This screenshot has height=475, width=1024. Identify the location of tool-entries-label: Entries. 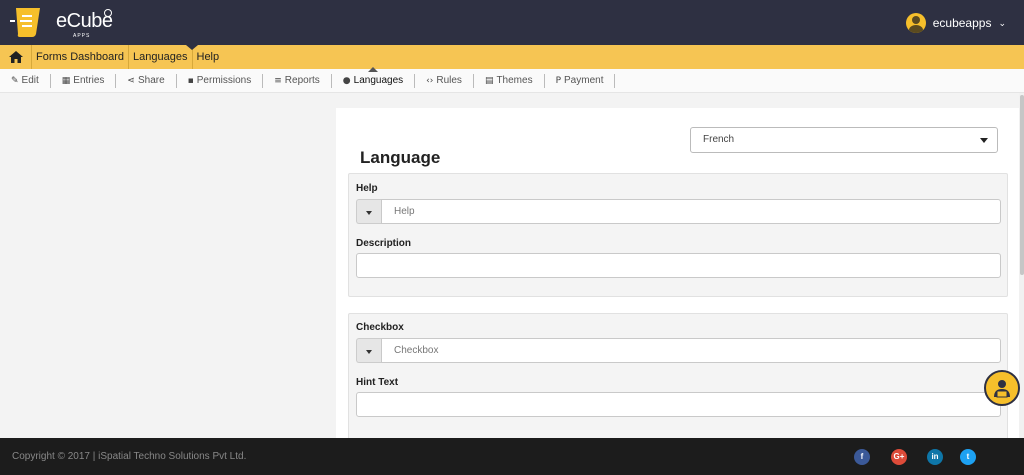
(89, 80).